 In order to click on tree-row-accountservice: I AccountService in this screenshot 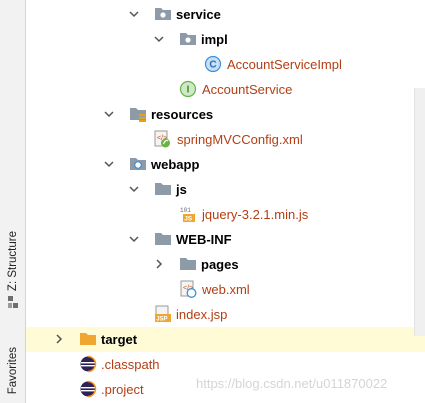, I will do `click(225, 89)`.